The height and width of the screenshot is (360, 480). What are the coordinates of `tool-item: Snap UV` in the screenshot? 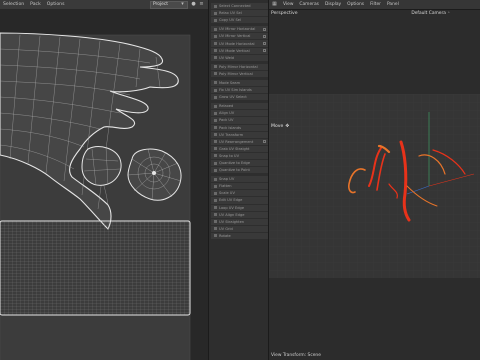 It's located at (239, 179).